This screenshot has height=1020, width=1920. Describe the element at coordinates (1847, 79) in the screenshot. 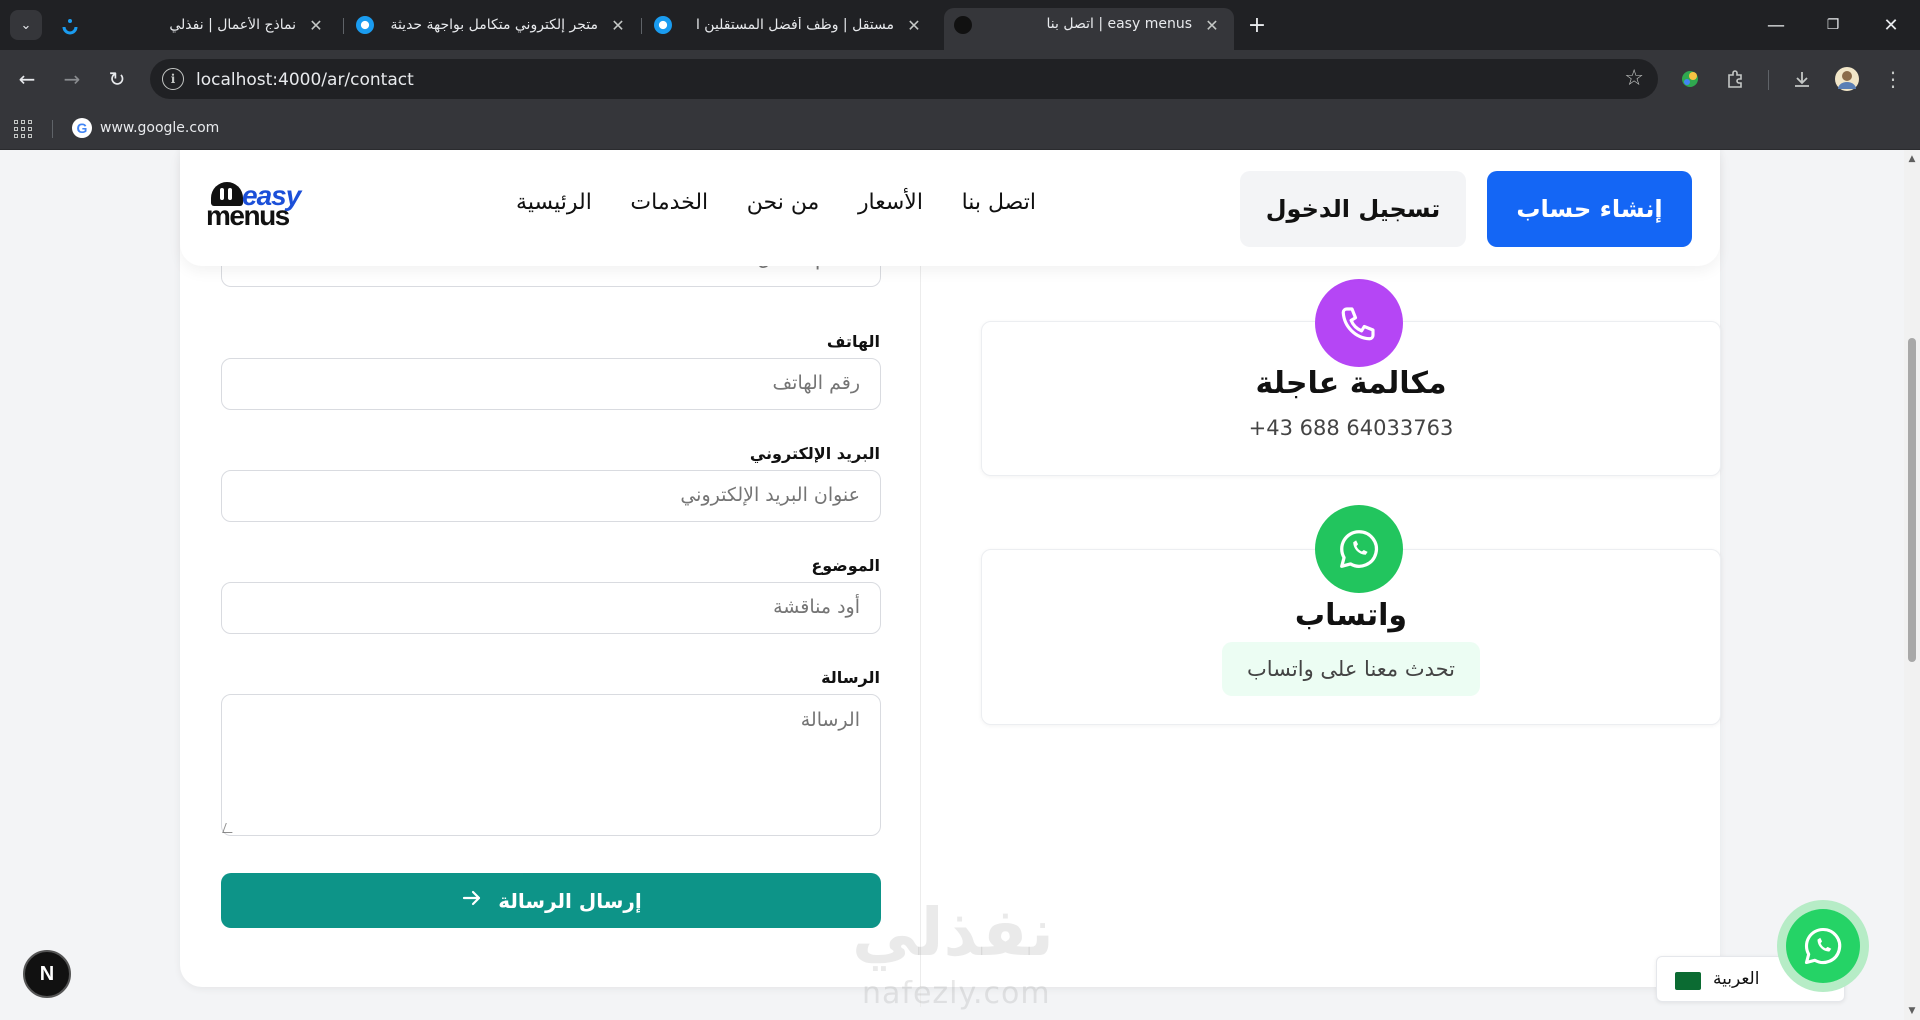

I see `profile-avatar-icon` at that location.